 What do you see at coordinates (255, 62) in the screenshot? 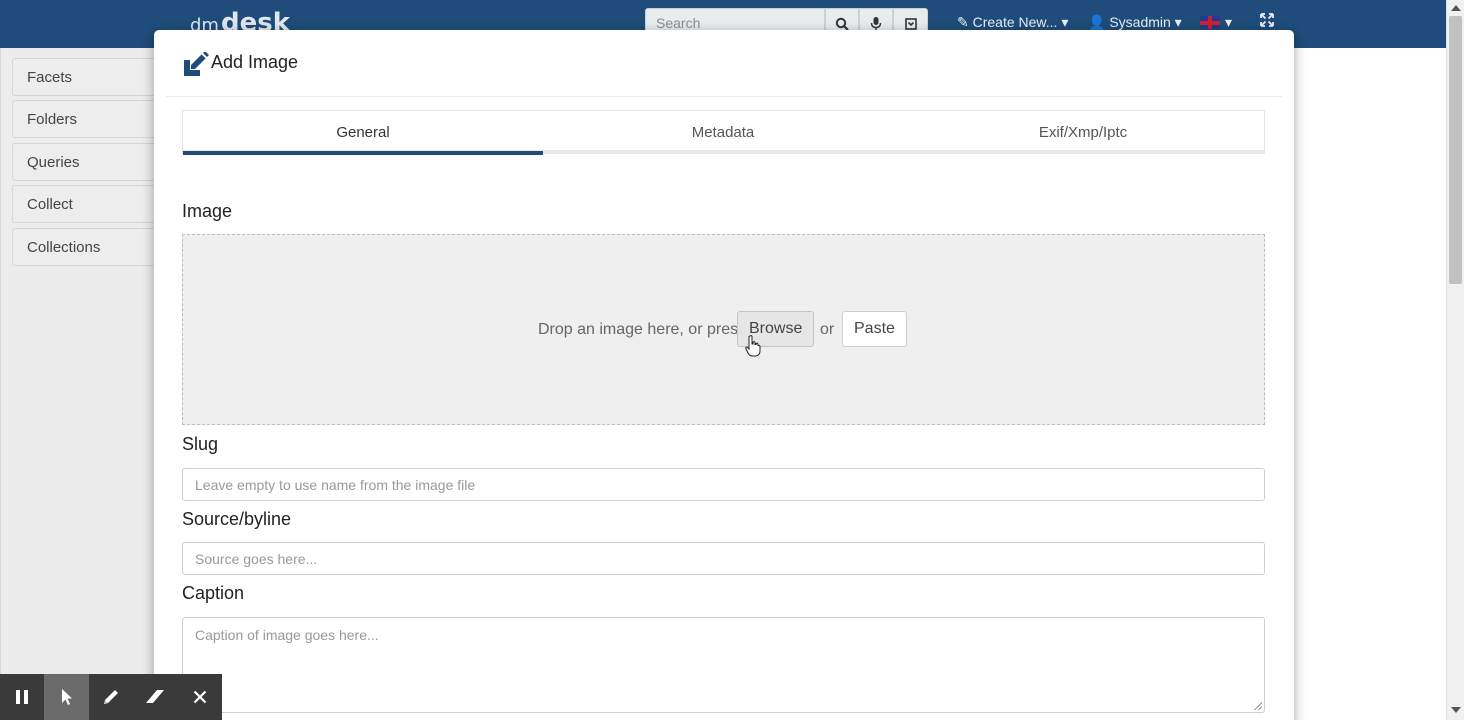
I see `dialog-title: Add Image` at bounding box center [255, 62].